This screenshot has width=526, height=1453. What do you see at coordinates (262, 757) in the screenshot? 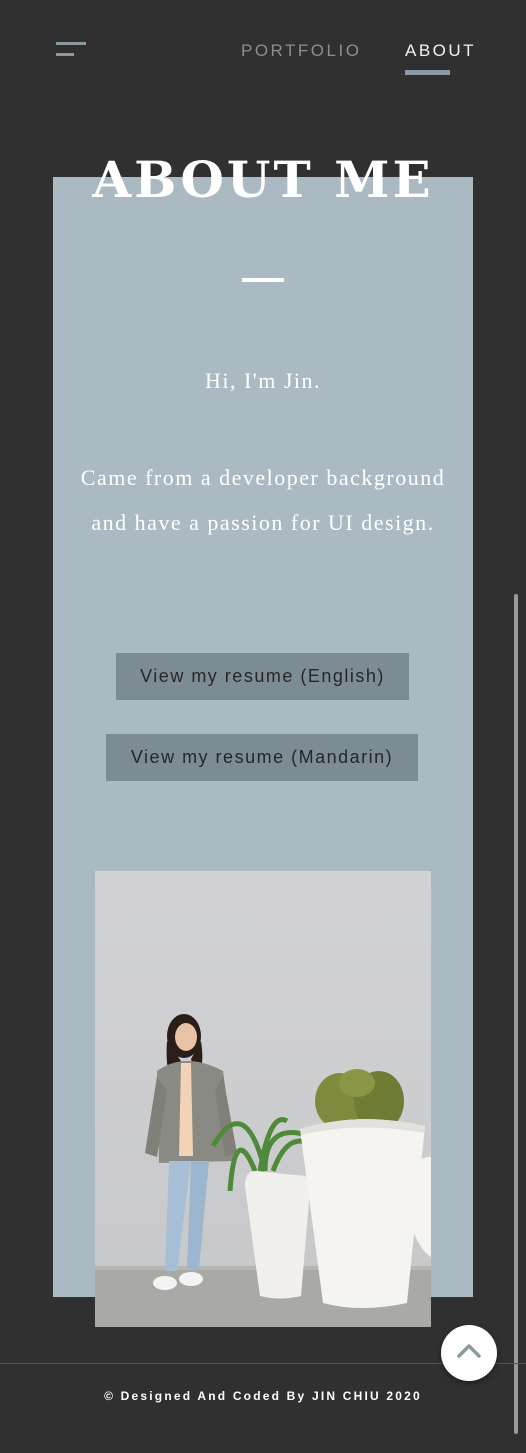
I see `resume-mandarin-button: View my resume (Mandarin)` at bounding box center [262, 757].